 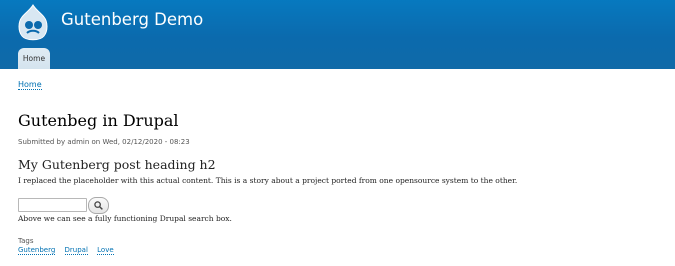 What do you see at coordinates (33, 24) in the screenshot?
I see `drupal-logo-icon` at bounding box center [33, 24].